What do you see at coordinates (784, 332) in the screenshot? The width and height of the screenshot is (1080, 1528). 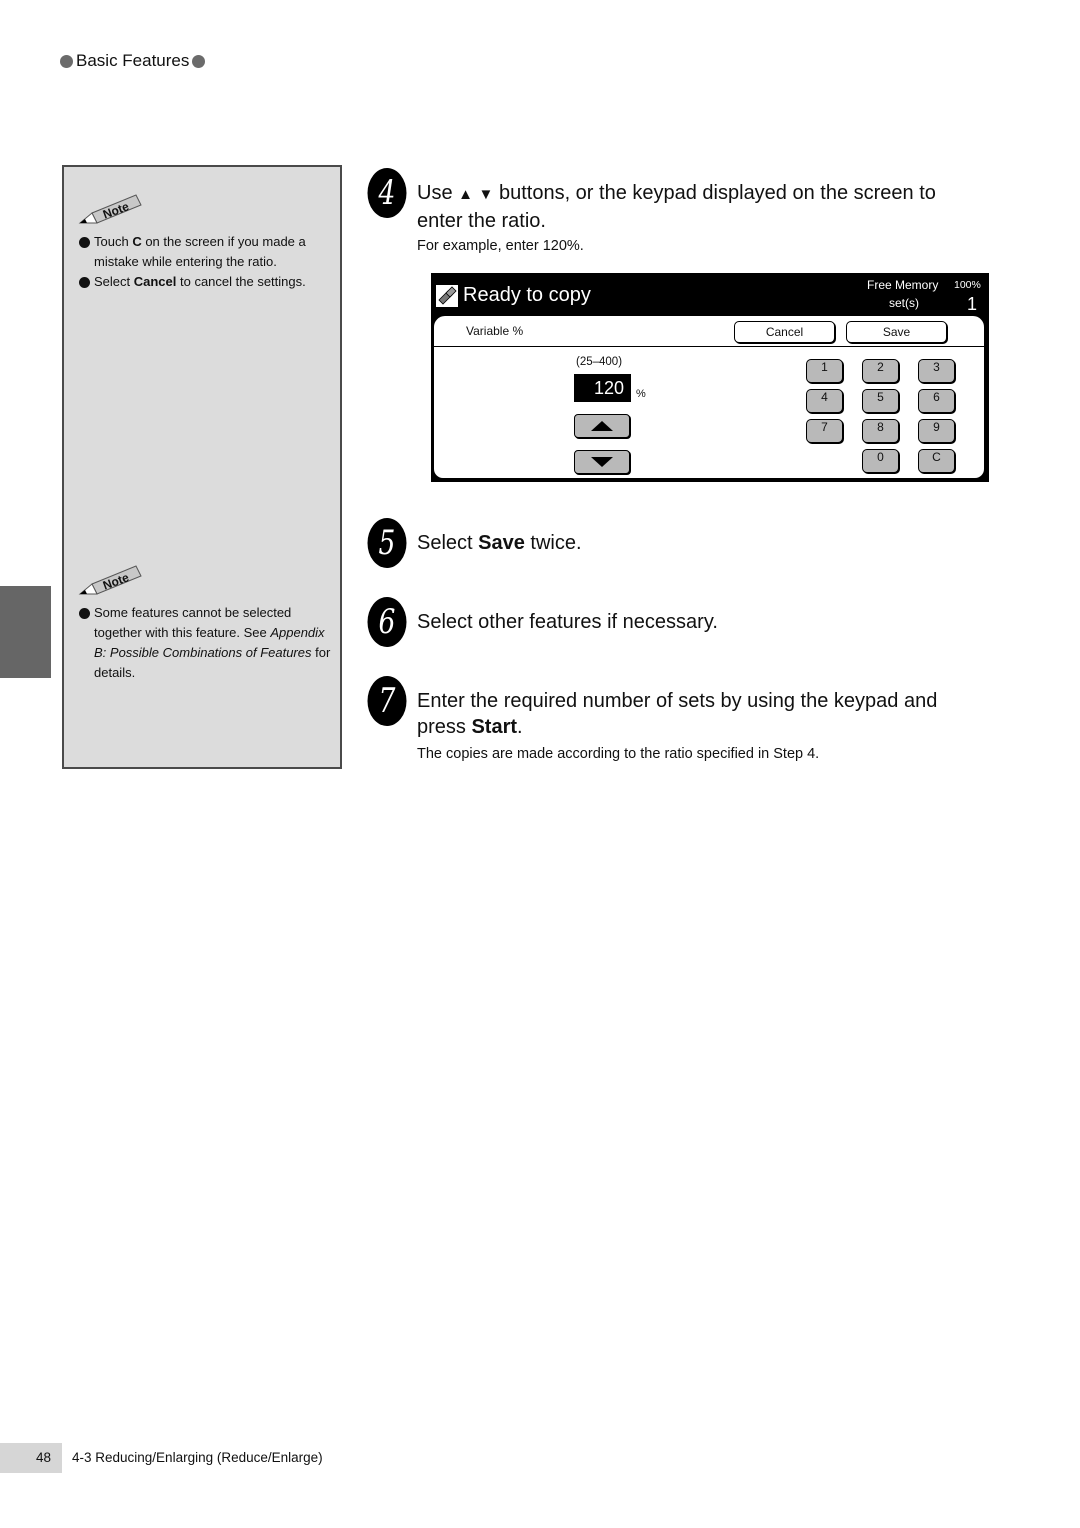 I see `cancel-button: Cancel` at bounding box center [784, 332].